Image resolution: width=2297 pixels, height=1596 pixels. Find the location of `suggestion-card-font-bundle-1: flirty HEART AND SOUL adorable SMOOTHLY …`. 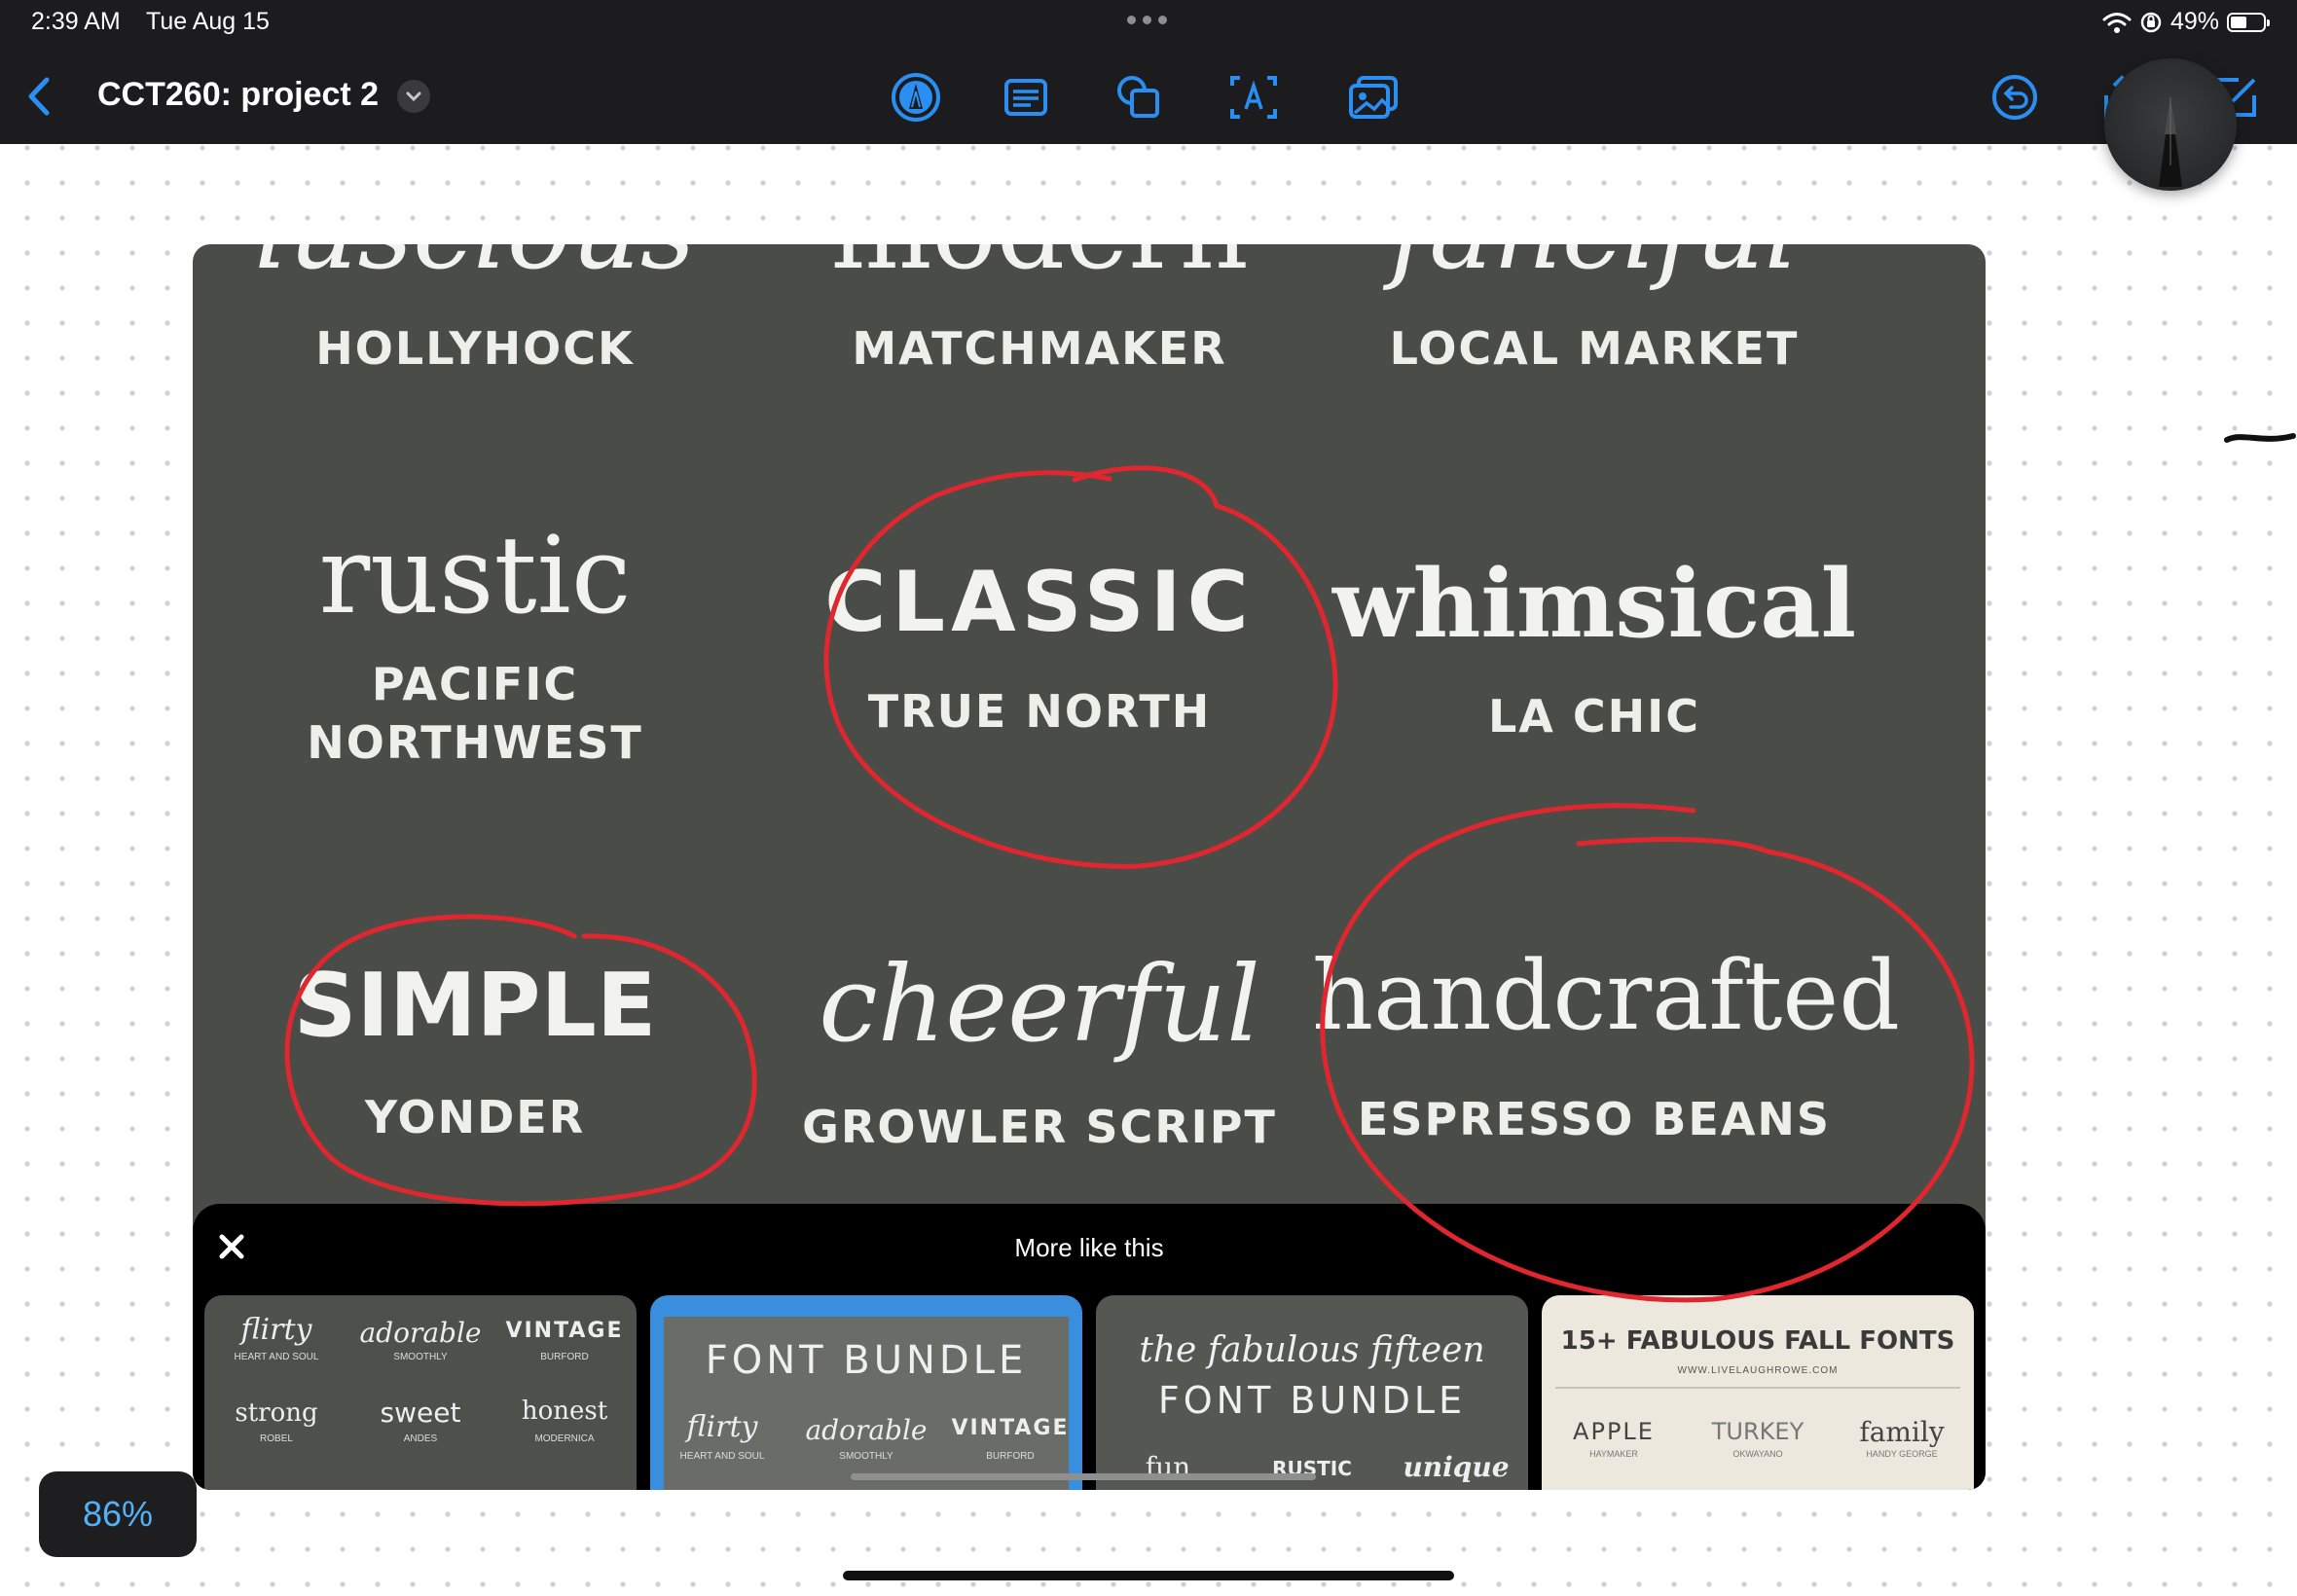

suggestion-card-font-bundle-1: flirty HEART AND SOUL adorable SMOOTHLY … is located at coordinates (420, 1392).